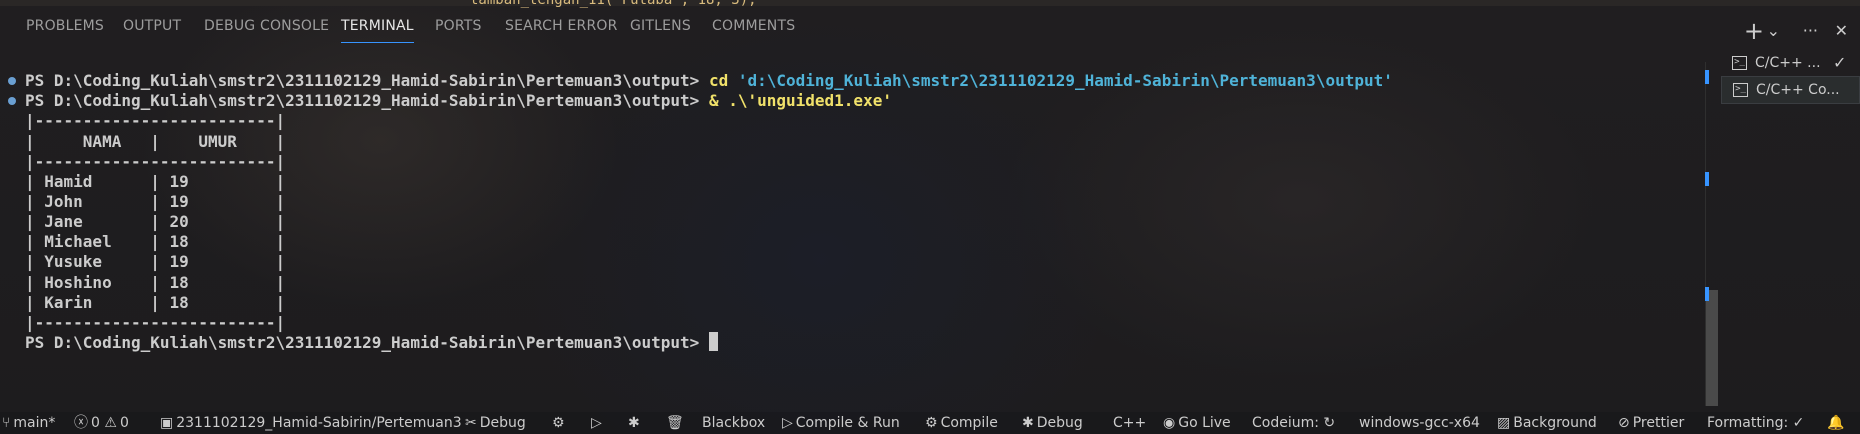 The image size is (1860, 434). I want to click on output-line: | Michael | 18 |, so click(155, 241).